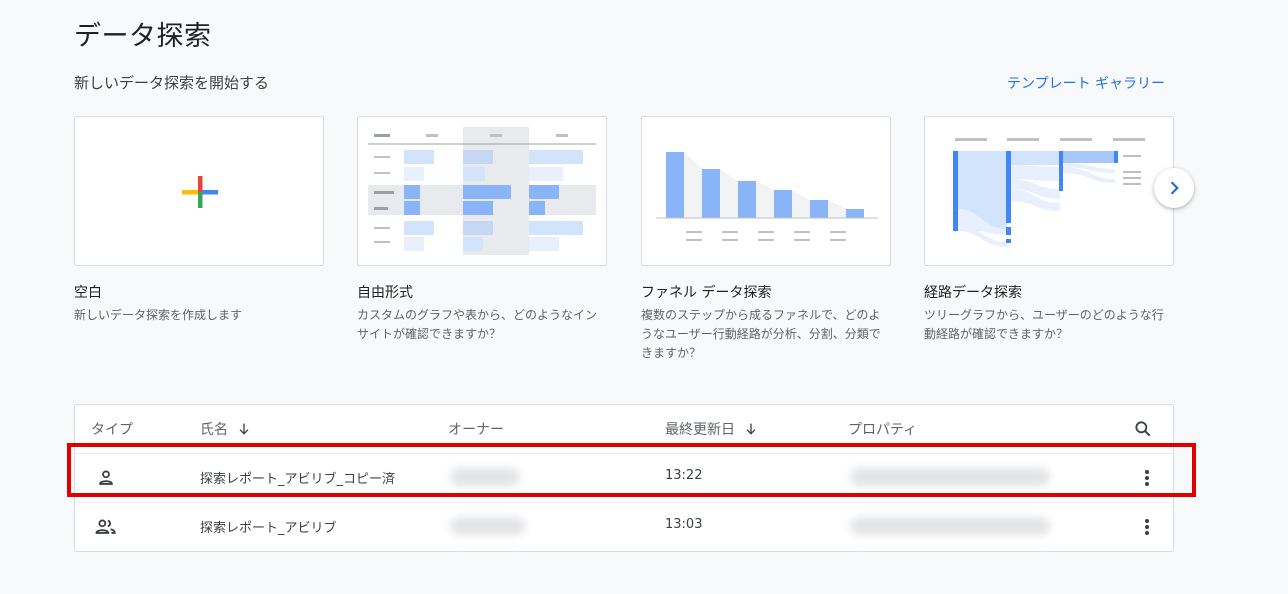  I want to click on card-free-form-thumbnail, so click(482, 191).